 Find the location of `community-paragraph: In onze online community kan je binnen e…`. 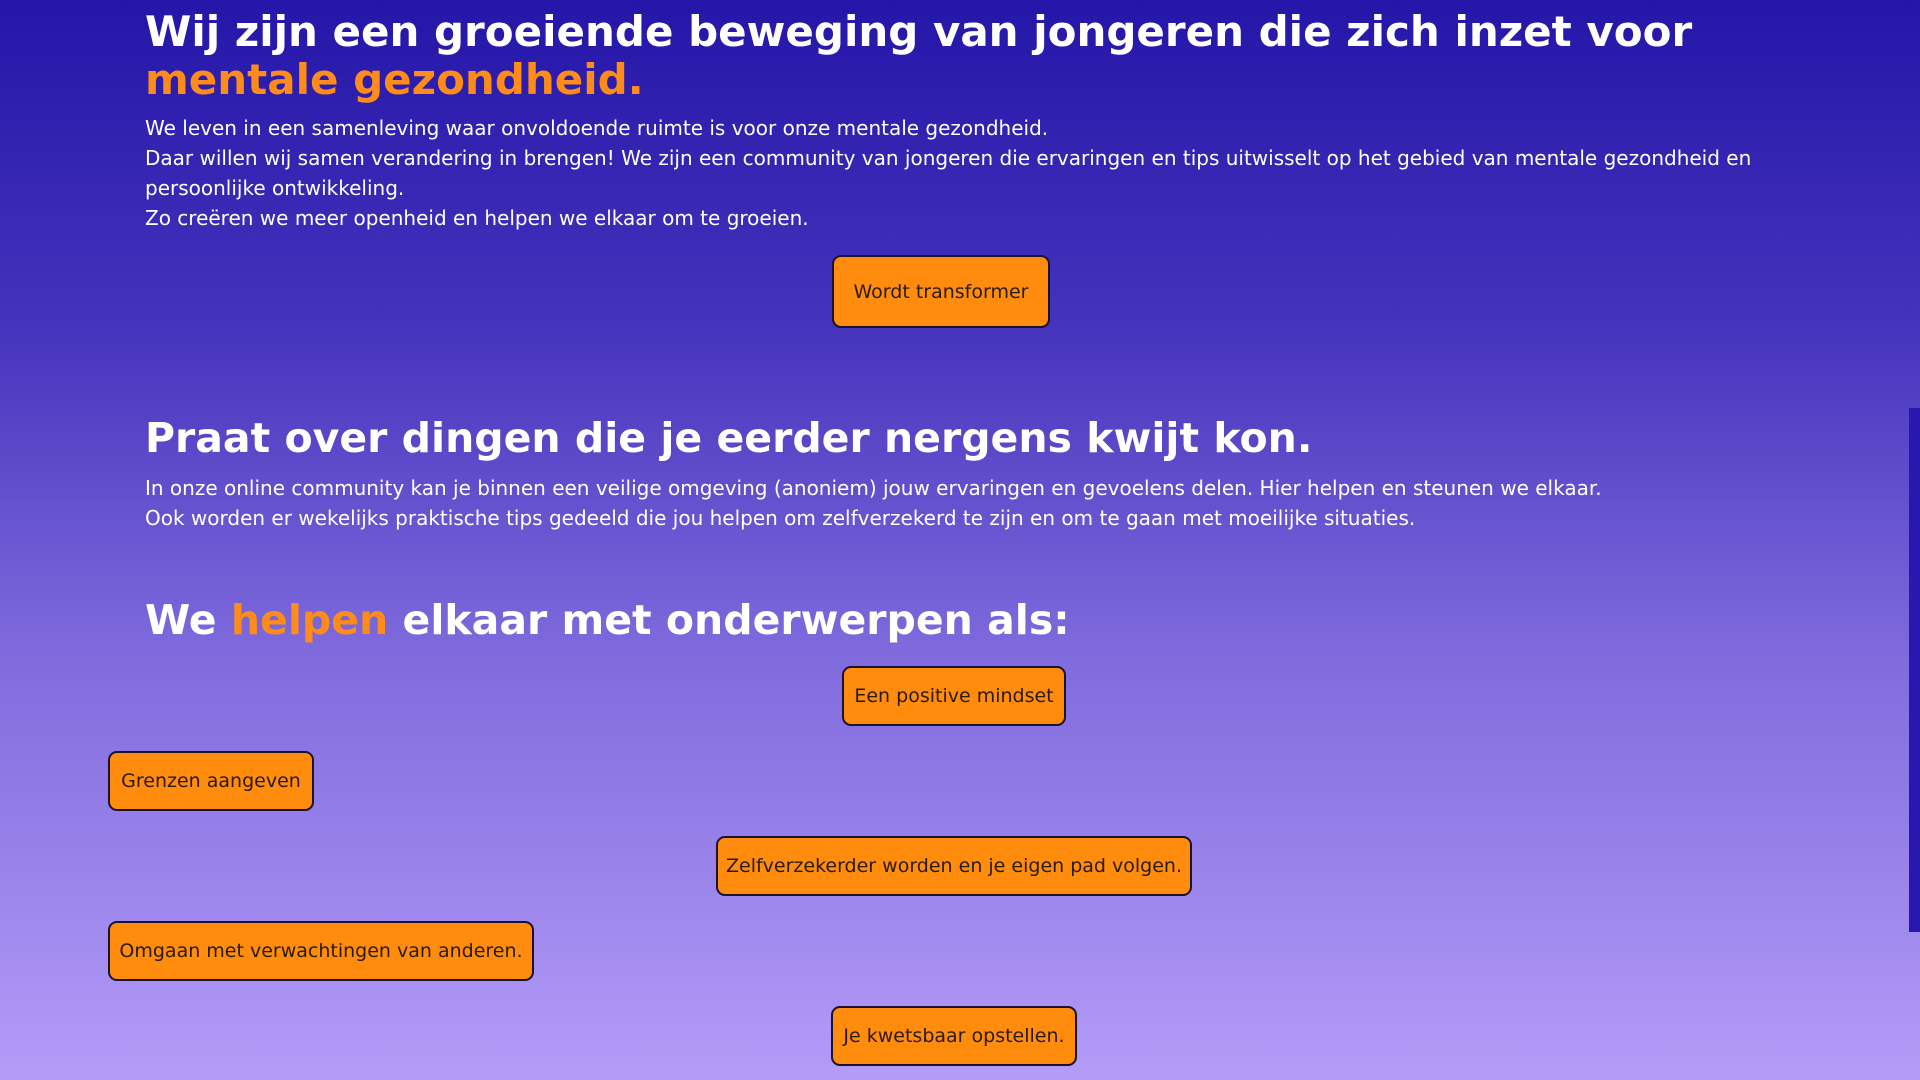

community-paragraph: In onze online community kan je binnen e… is located at coordinates (873, 488).